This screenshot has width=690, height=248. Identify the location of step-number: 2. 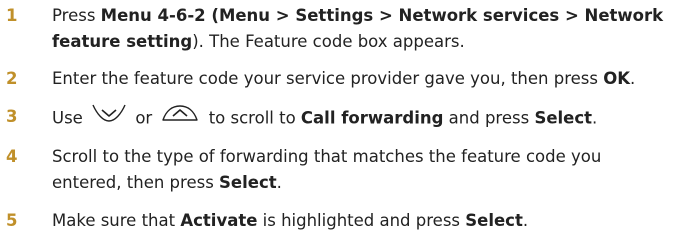
(12, 78).